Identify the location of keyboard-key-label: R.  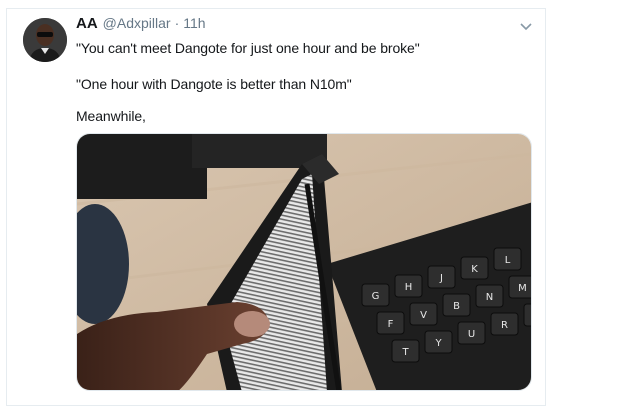
(504, 325).